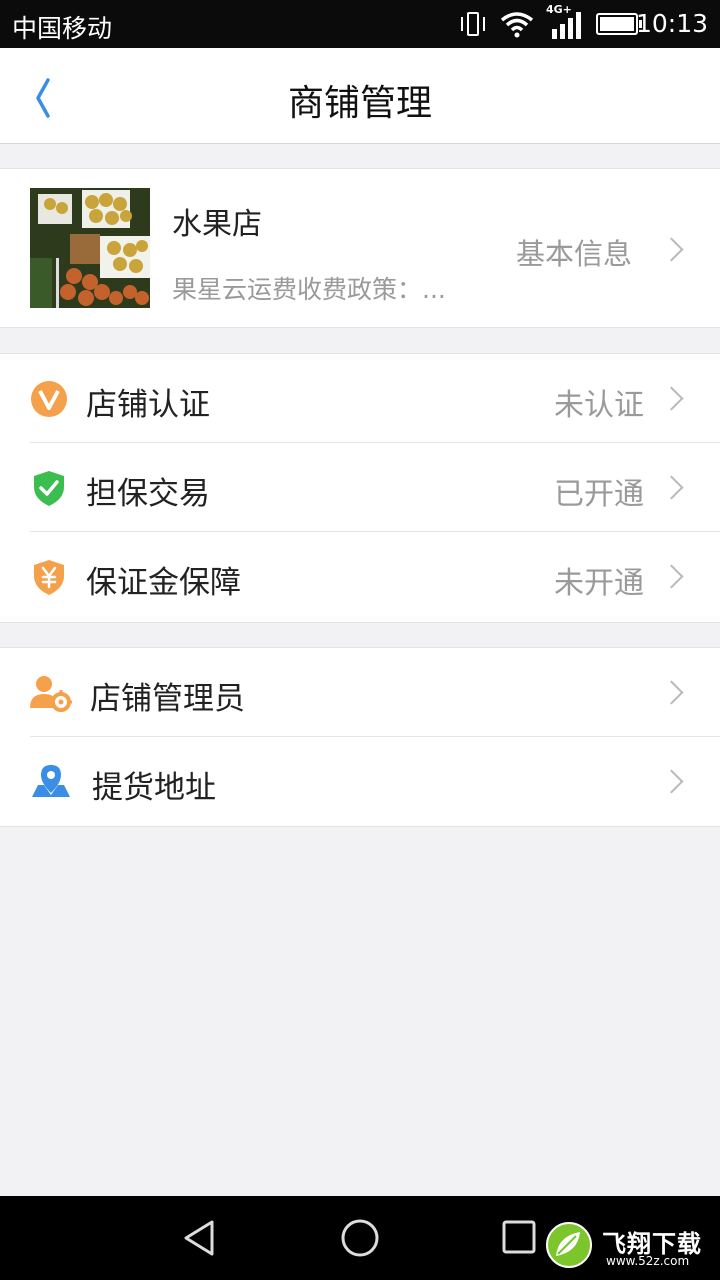  I want to click on row-status: 未开通, so click(599, 583).